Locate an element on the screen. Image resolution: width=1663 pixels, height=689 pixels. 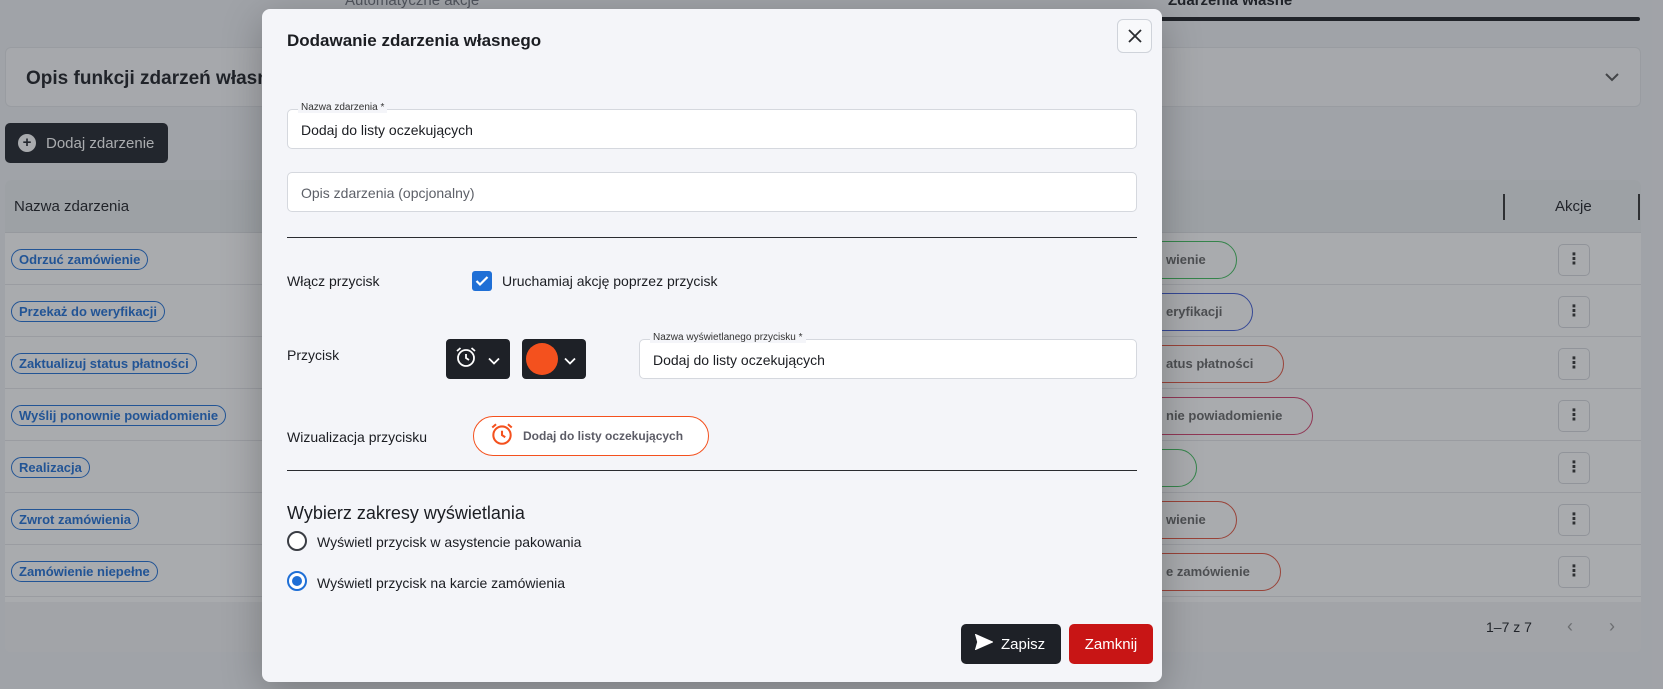
radio-packing-assistant-label: Wyświetl przycisk w asystencie pakowania is located at coordinates (449, 542).